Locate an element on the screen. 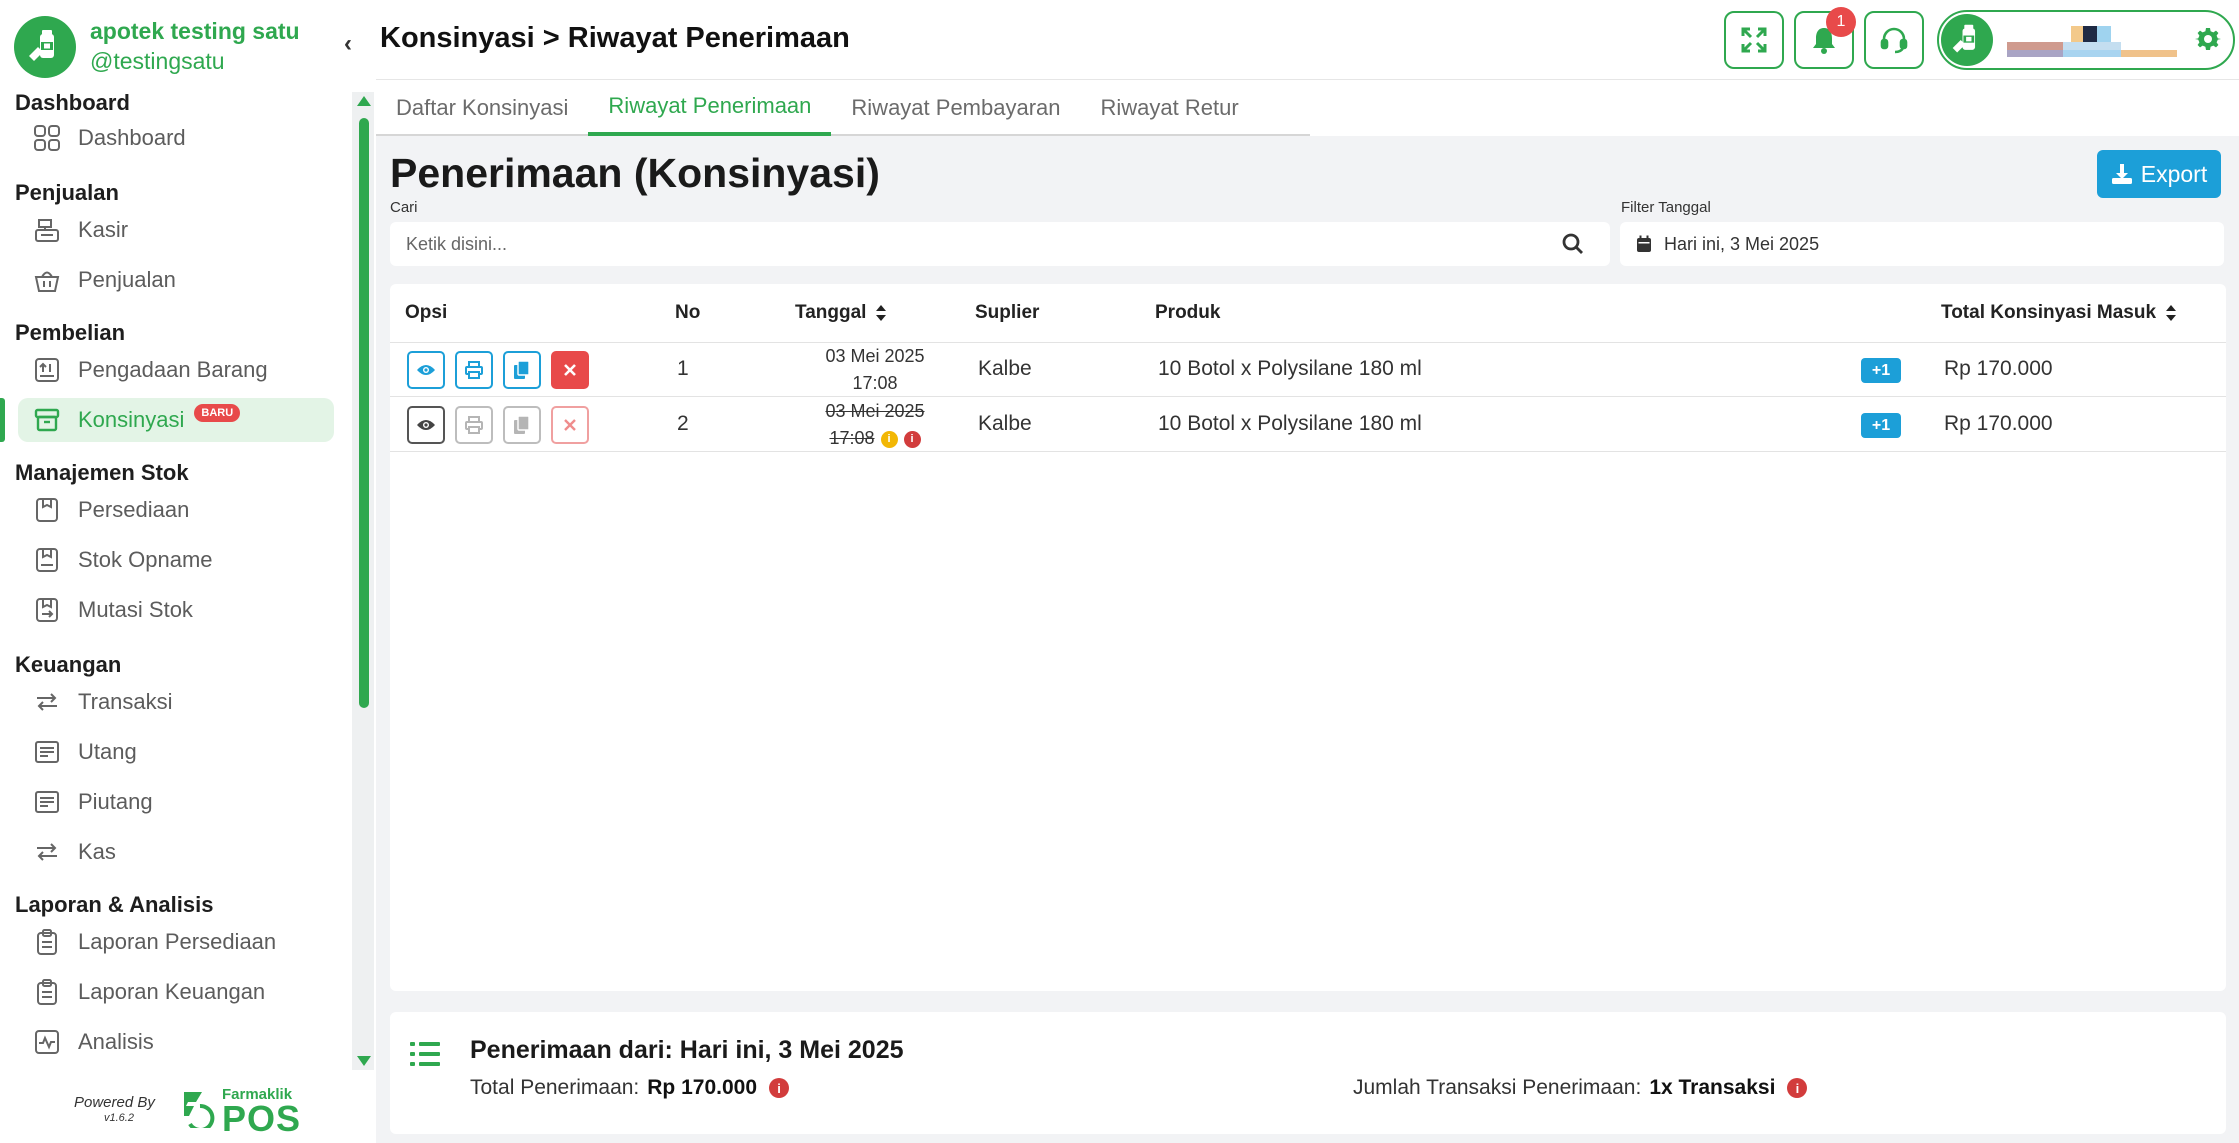 Image resolution: width=2239 pixels, height=1143 pixels. section-title-laporan-analisis: Laporan & Analisis is located at coordinates (114, 904).